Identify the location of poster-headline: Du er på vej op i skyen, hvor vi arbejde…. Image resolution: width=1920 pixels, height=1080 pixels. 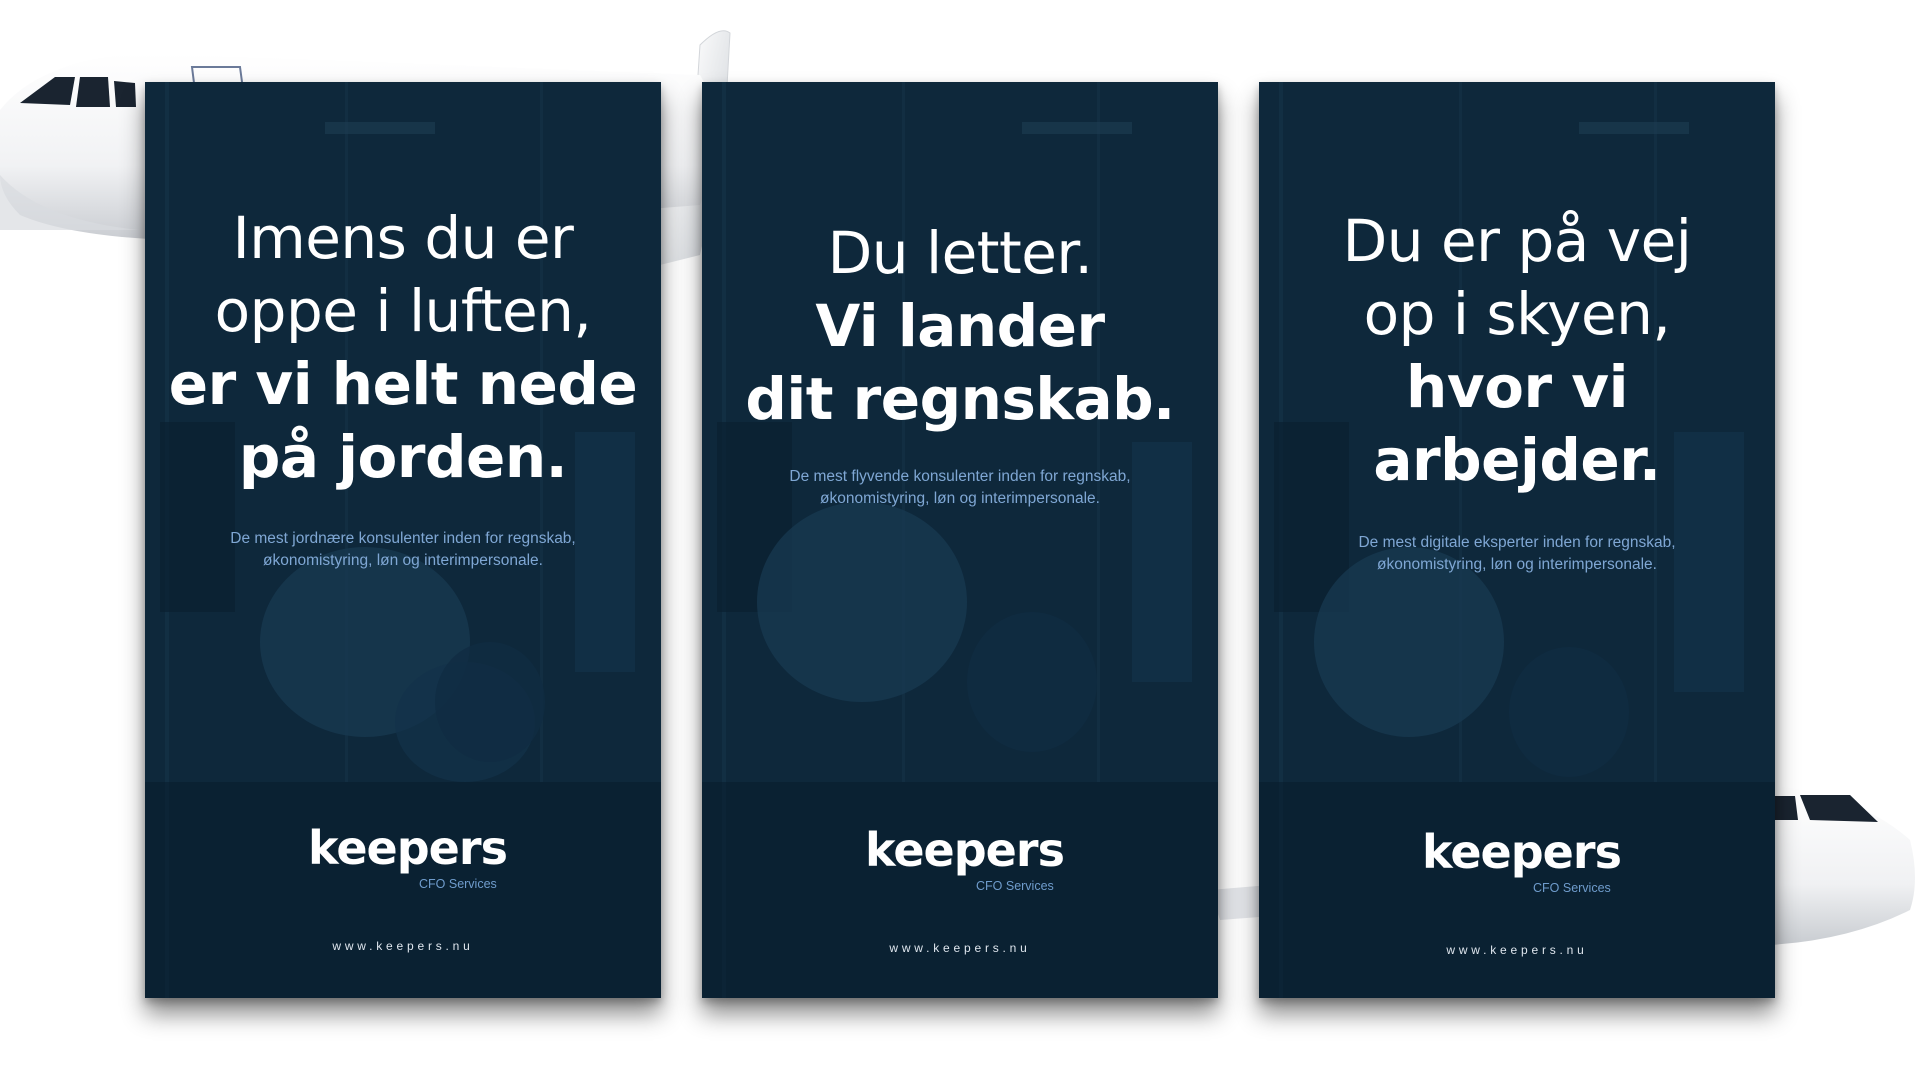
(1517, 351).